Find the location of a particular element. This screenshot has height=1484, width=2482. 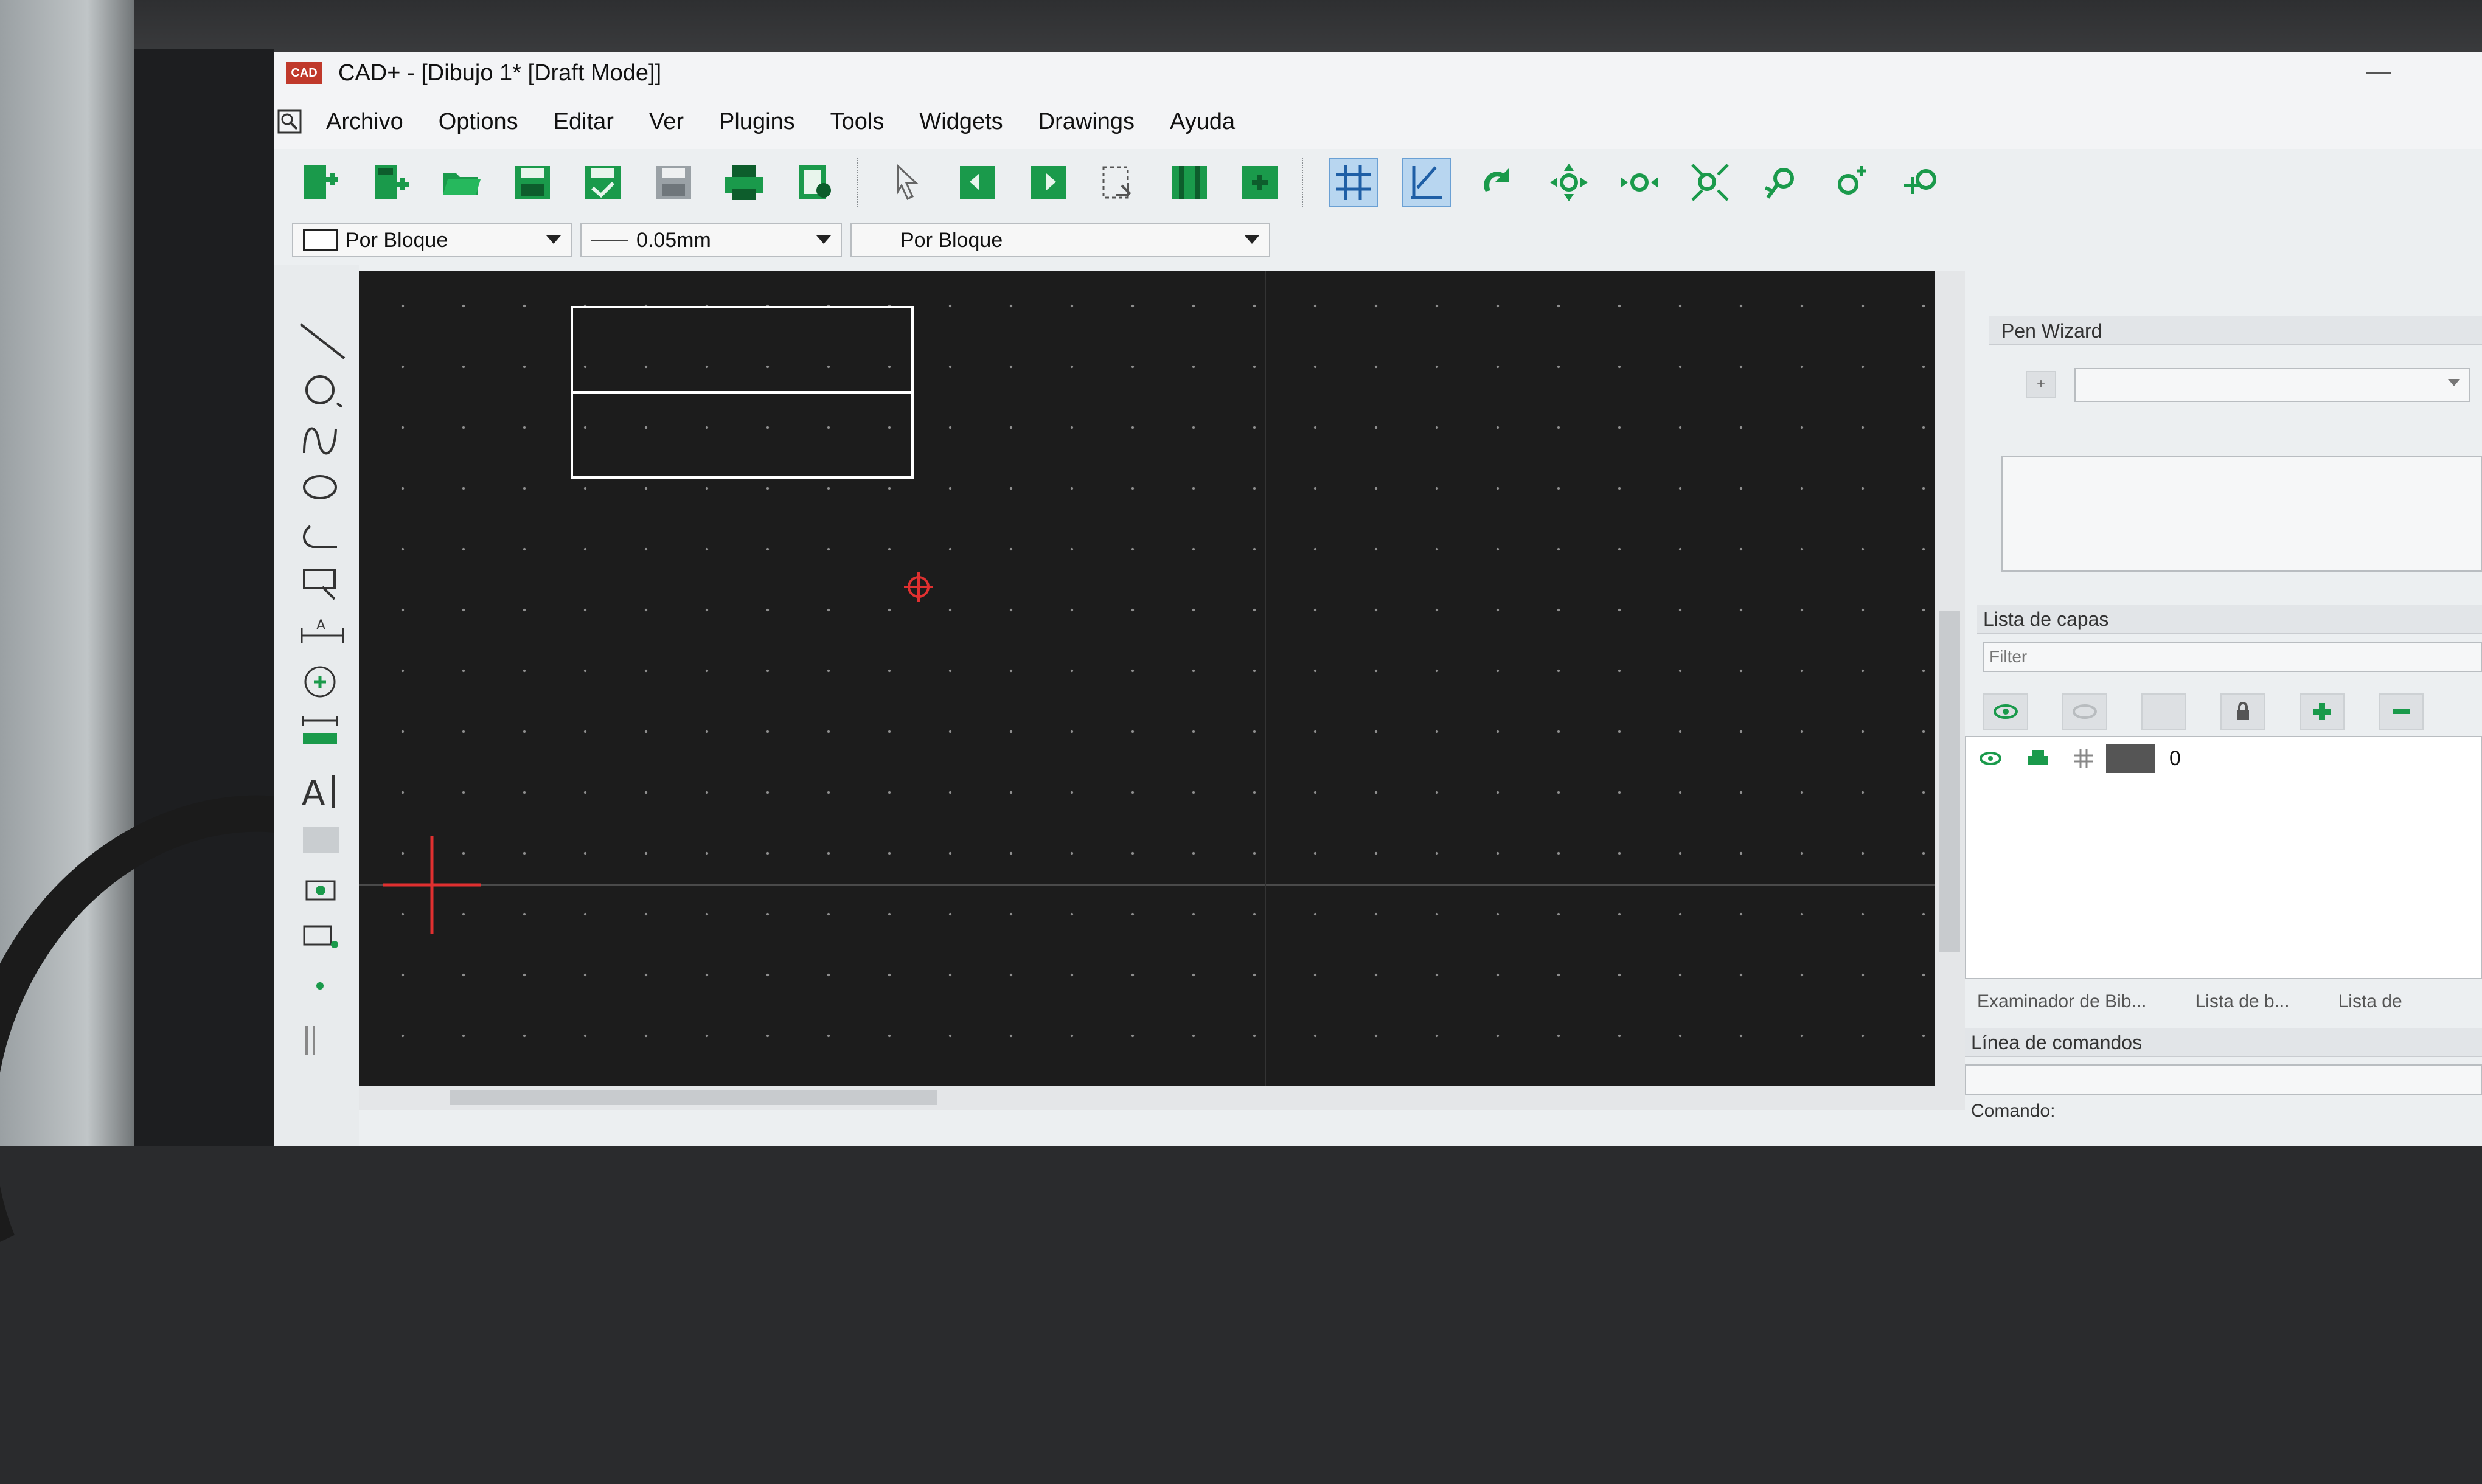

select-tool-icon is located at coordinates (322, 584).